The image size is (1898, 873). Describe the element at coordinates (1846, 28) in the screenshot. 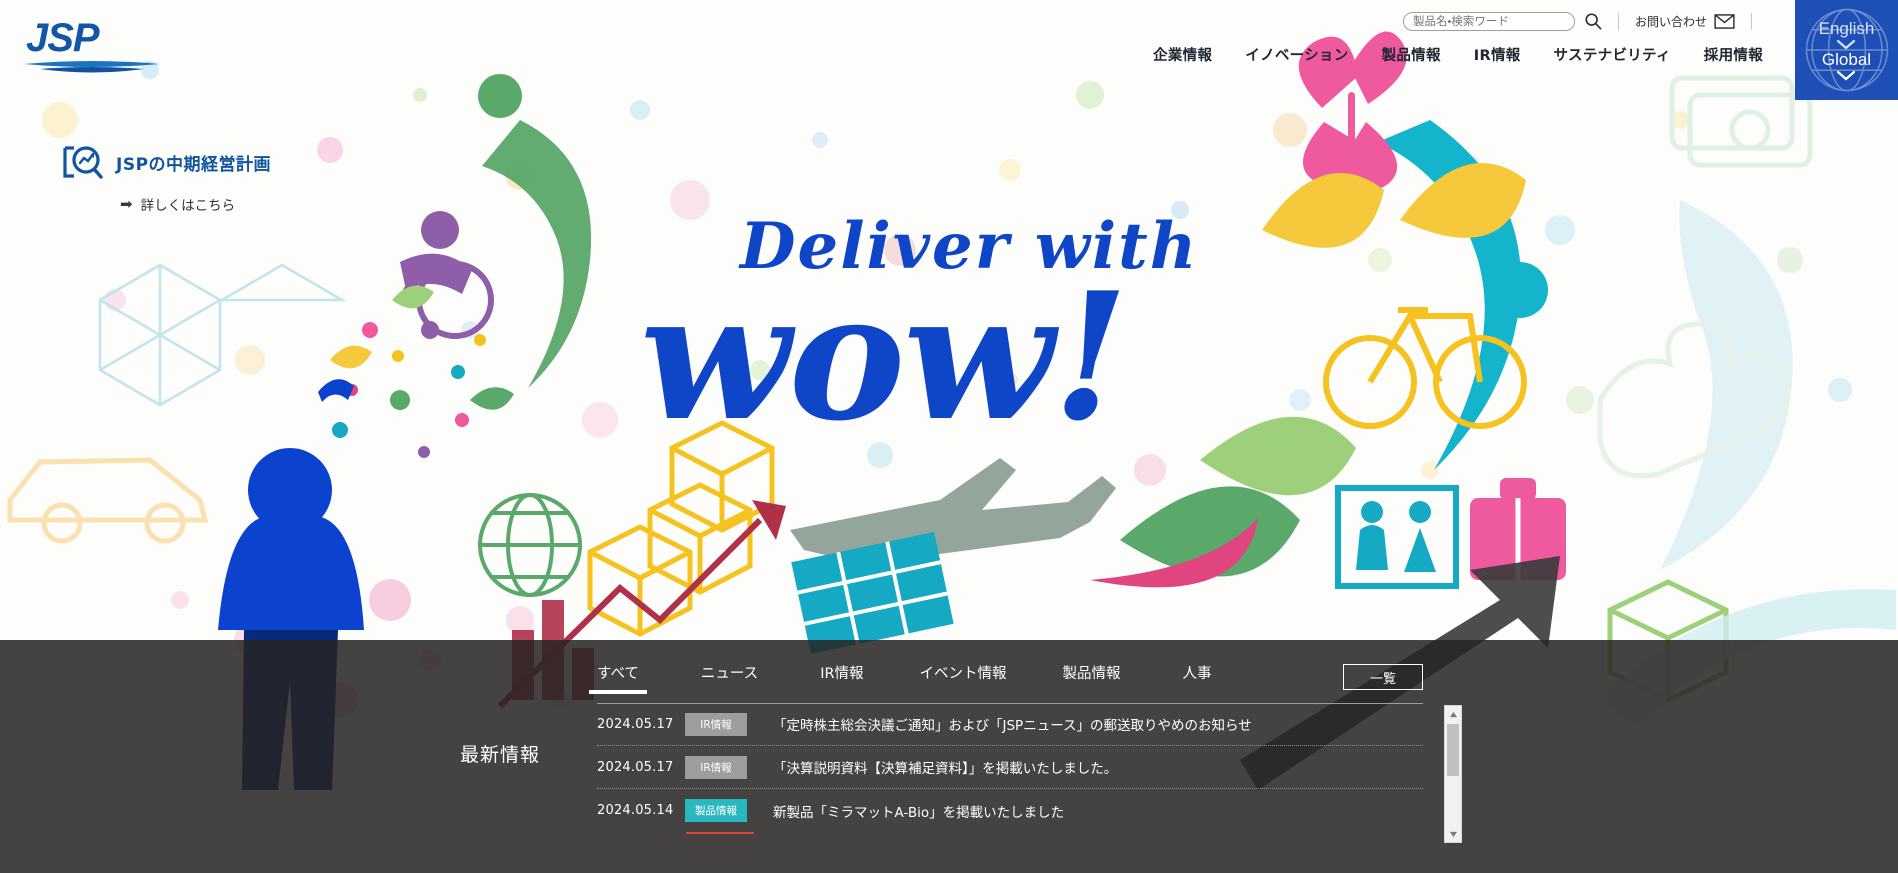

I see `english-label: English` at that location.